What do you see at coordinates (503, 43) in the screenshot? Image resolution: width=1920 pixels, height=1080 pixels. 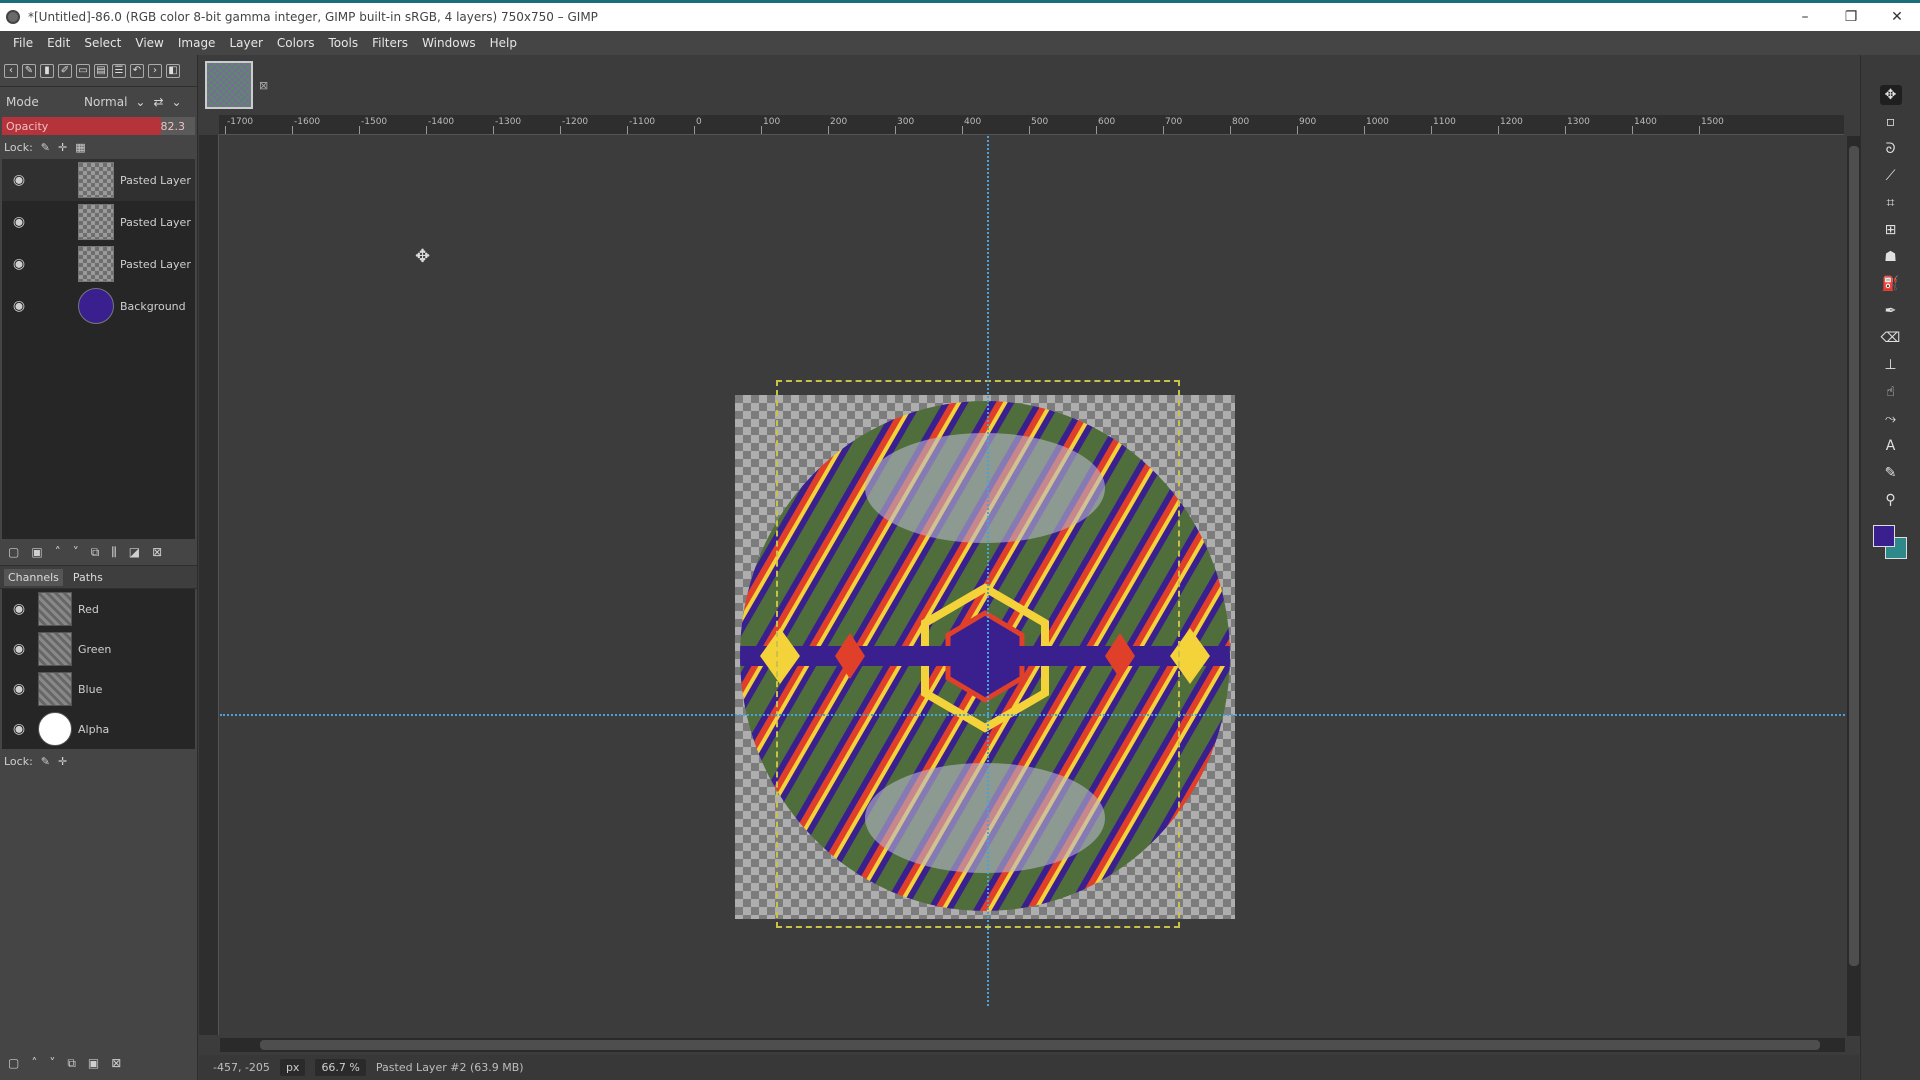 I see `menu-help: Help` at bounding box center [503, 43].